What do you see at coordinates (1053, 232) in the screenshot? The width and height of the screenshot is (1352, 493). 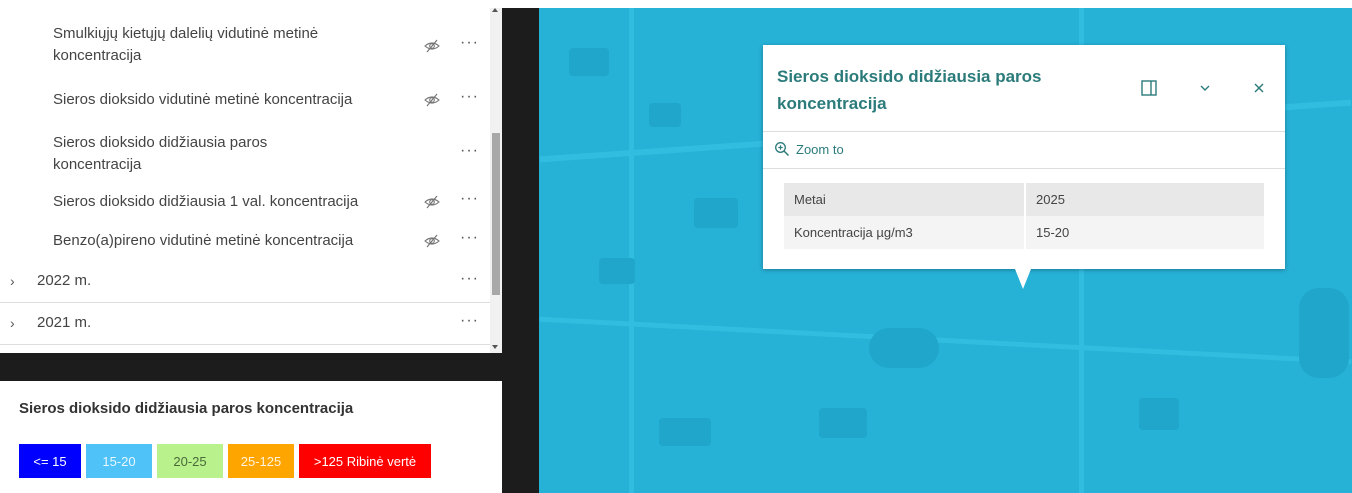 I see `attribute-value: 15-20` at bounding box center [1053, 232].